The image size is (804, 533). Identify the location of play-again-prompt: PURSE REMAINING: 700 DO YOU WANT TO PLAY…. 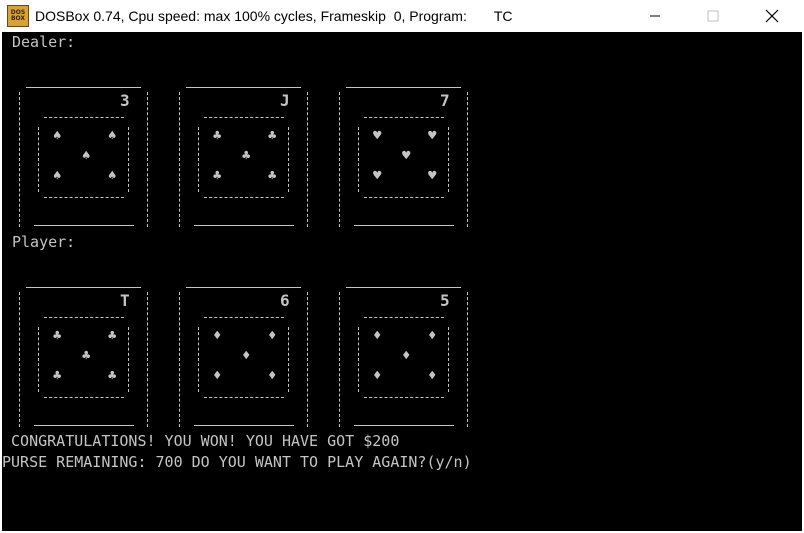
(237, 462).